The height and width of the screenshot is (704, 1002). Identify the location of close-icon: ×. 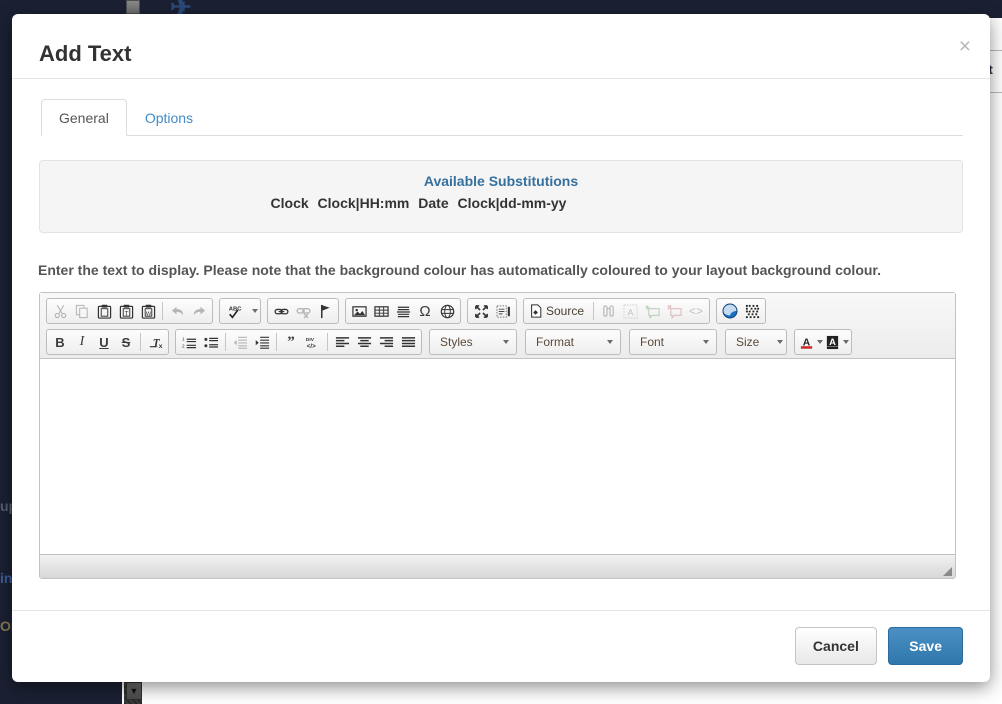
(965, 46).